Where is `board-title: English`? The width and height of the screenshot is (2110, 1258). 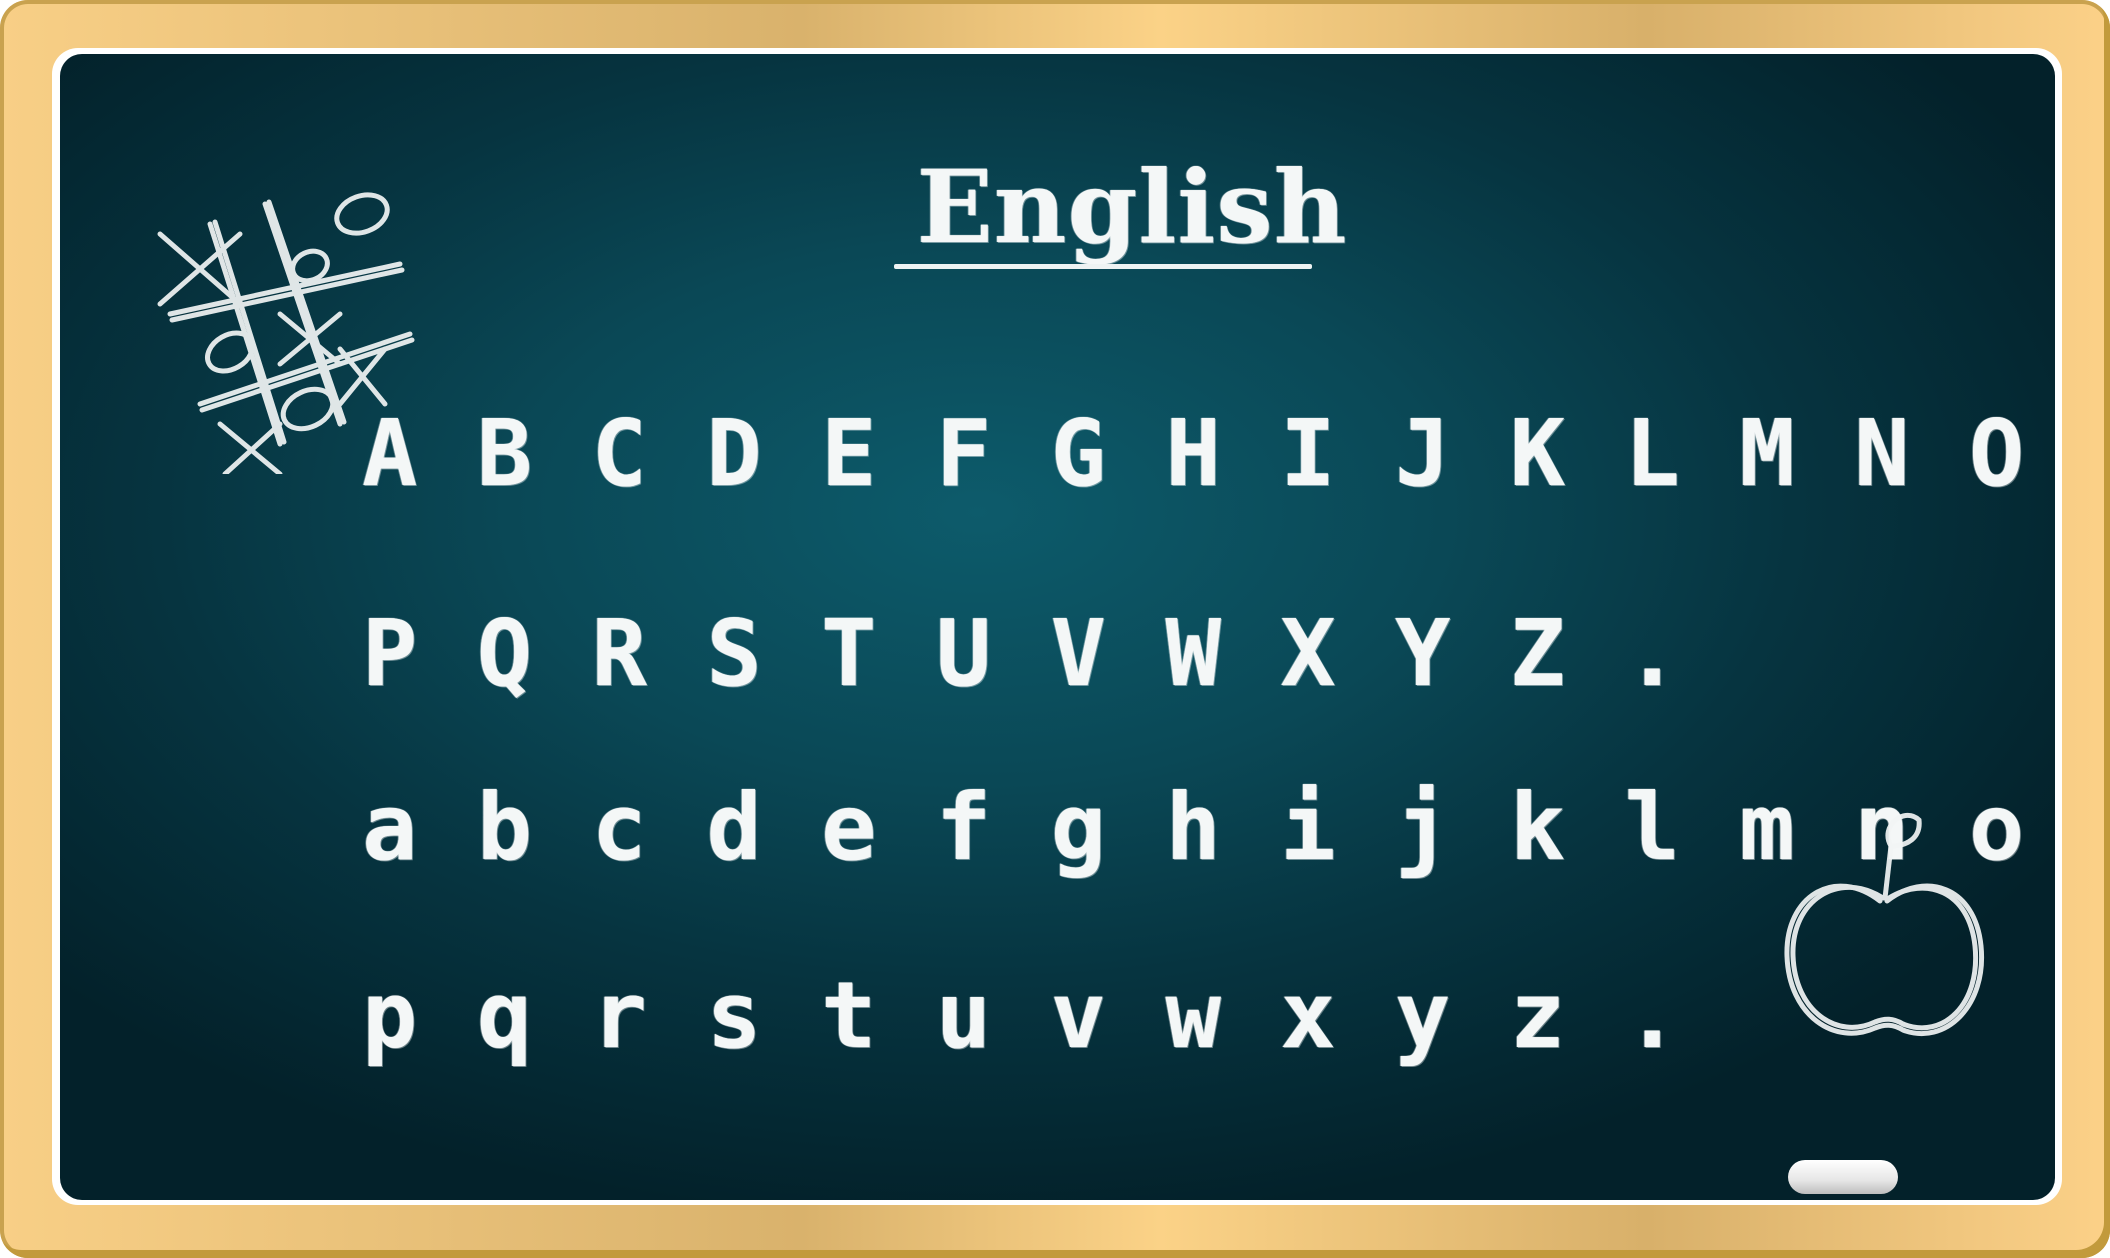 board-title: English is located at coordinates (1132, 207).